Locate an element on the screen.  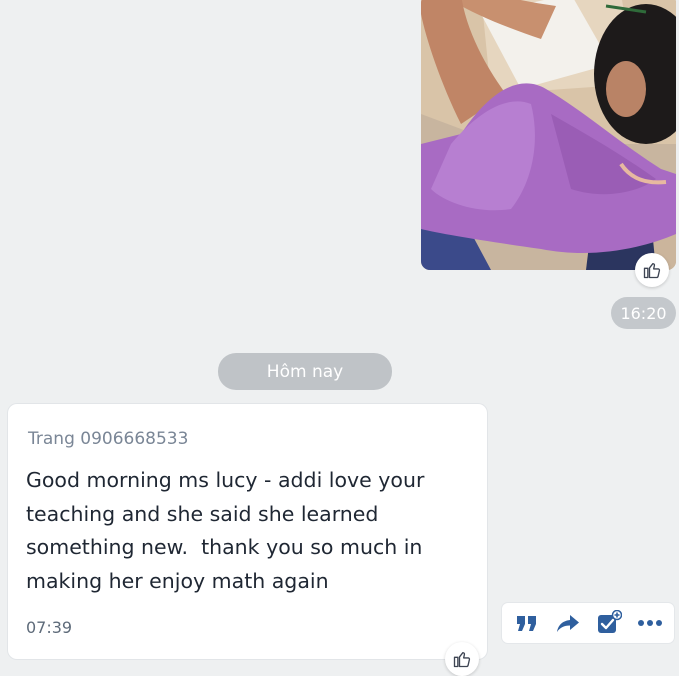
message-time: 07:39 is located at coordinates (49, 627).